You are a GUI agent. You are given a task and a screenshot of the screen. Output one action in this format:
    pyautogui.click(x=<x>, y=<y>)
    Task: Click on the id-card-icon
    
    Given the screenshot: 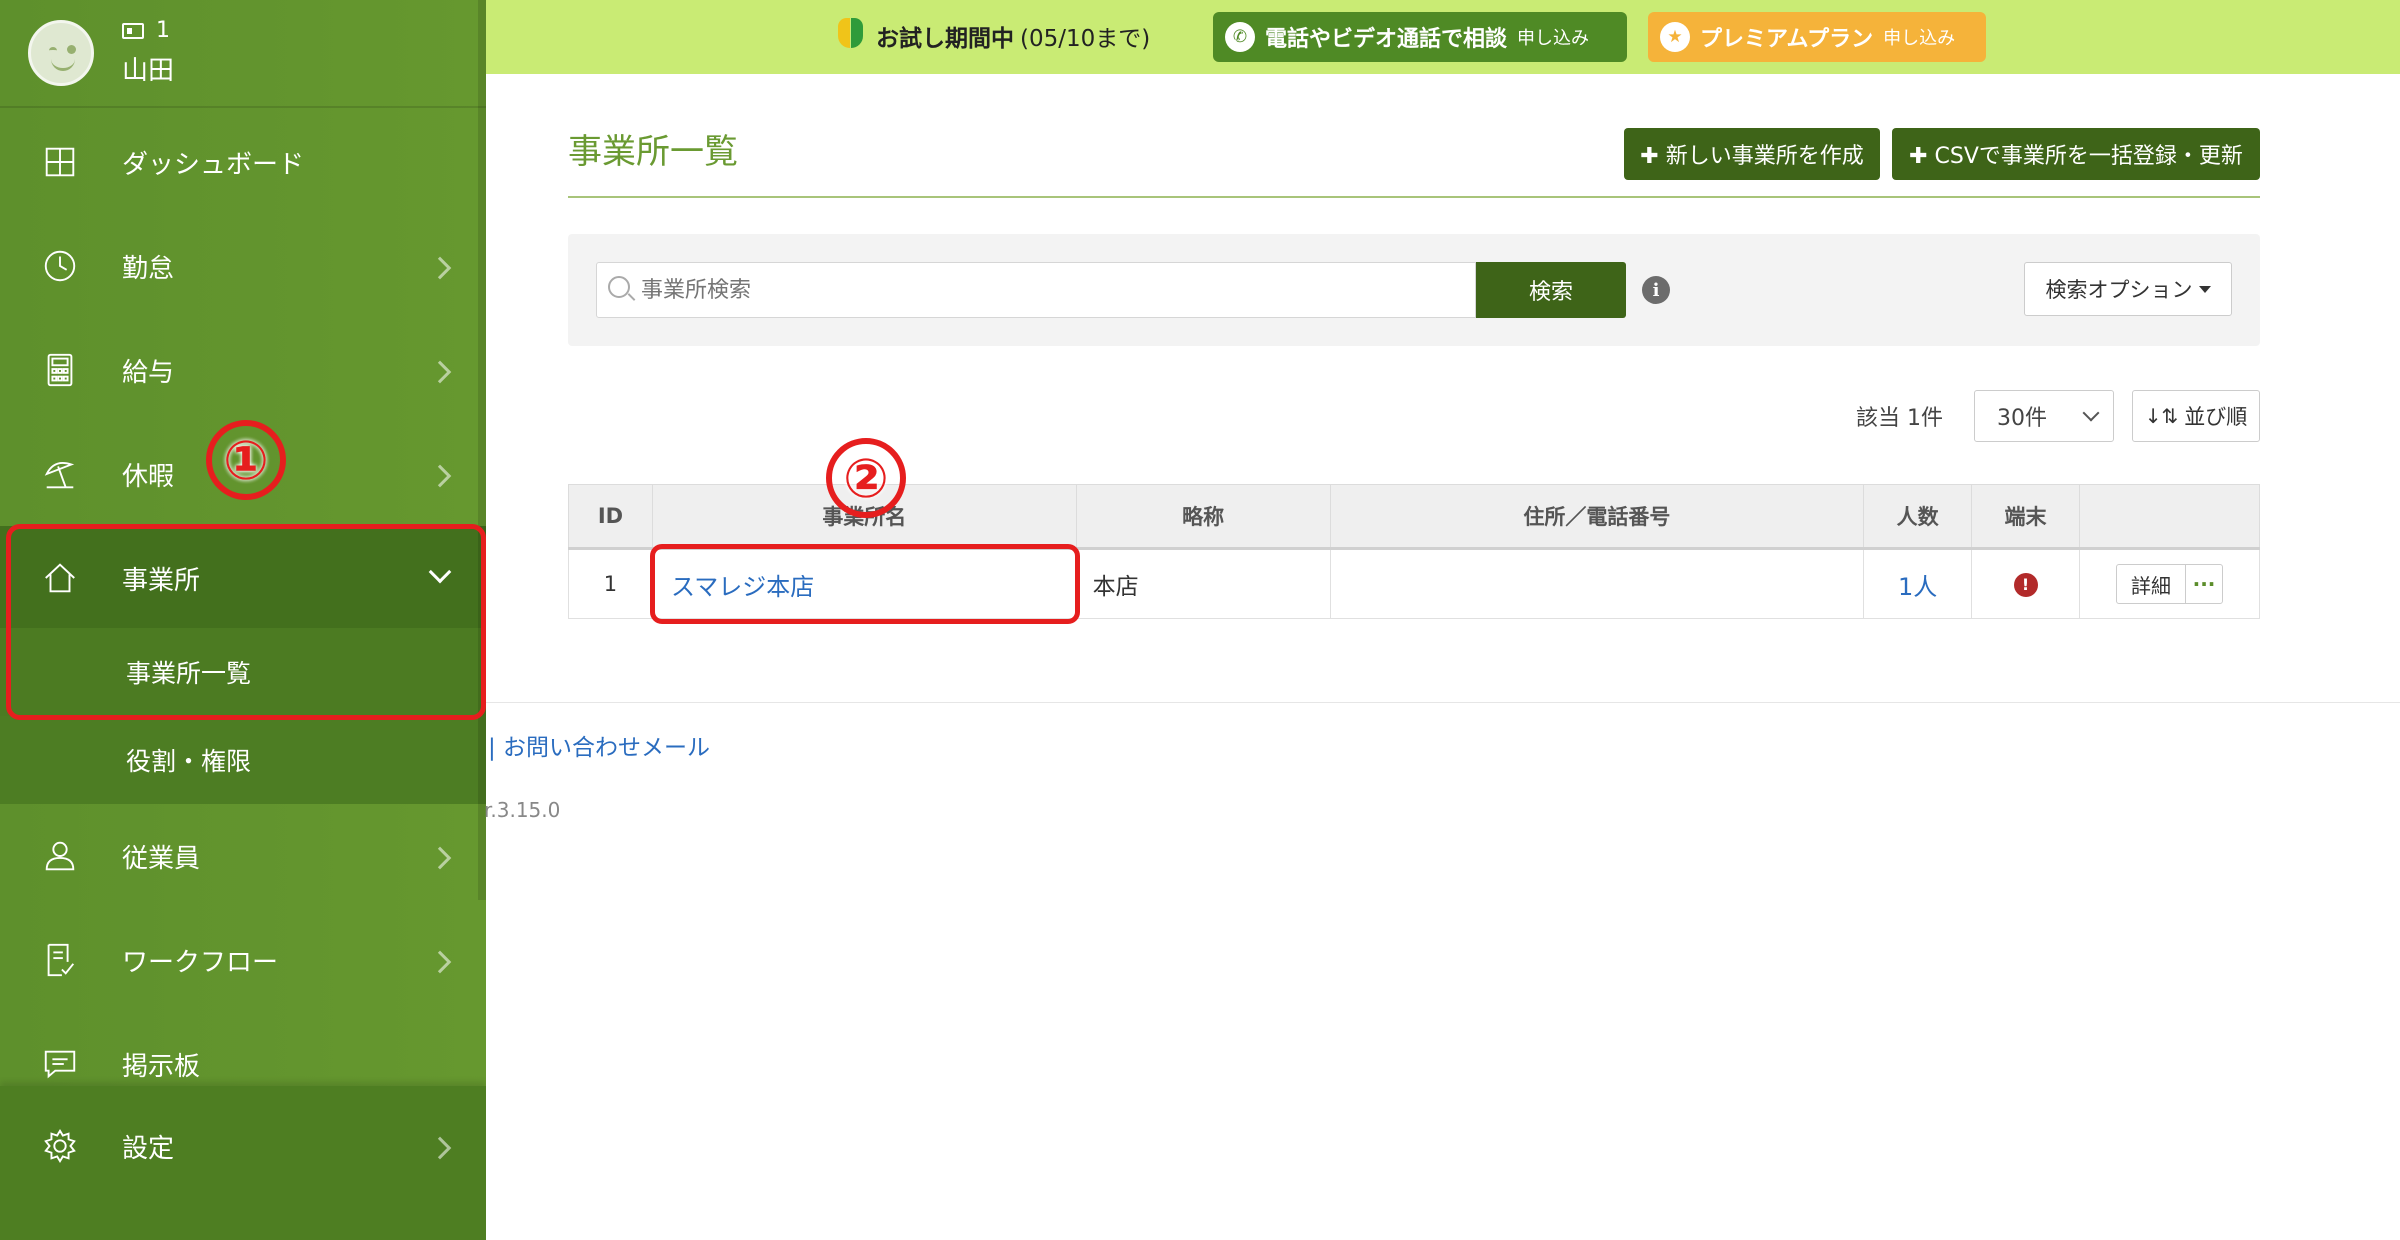 What is the action you would take?
    pyautogui.click(x=133, y=30)
    